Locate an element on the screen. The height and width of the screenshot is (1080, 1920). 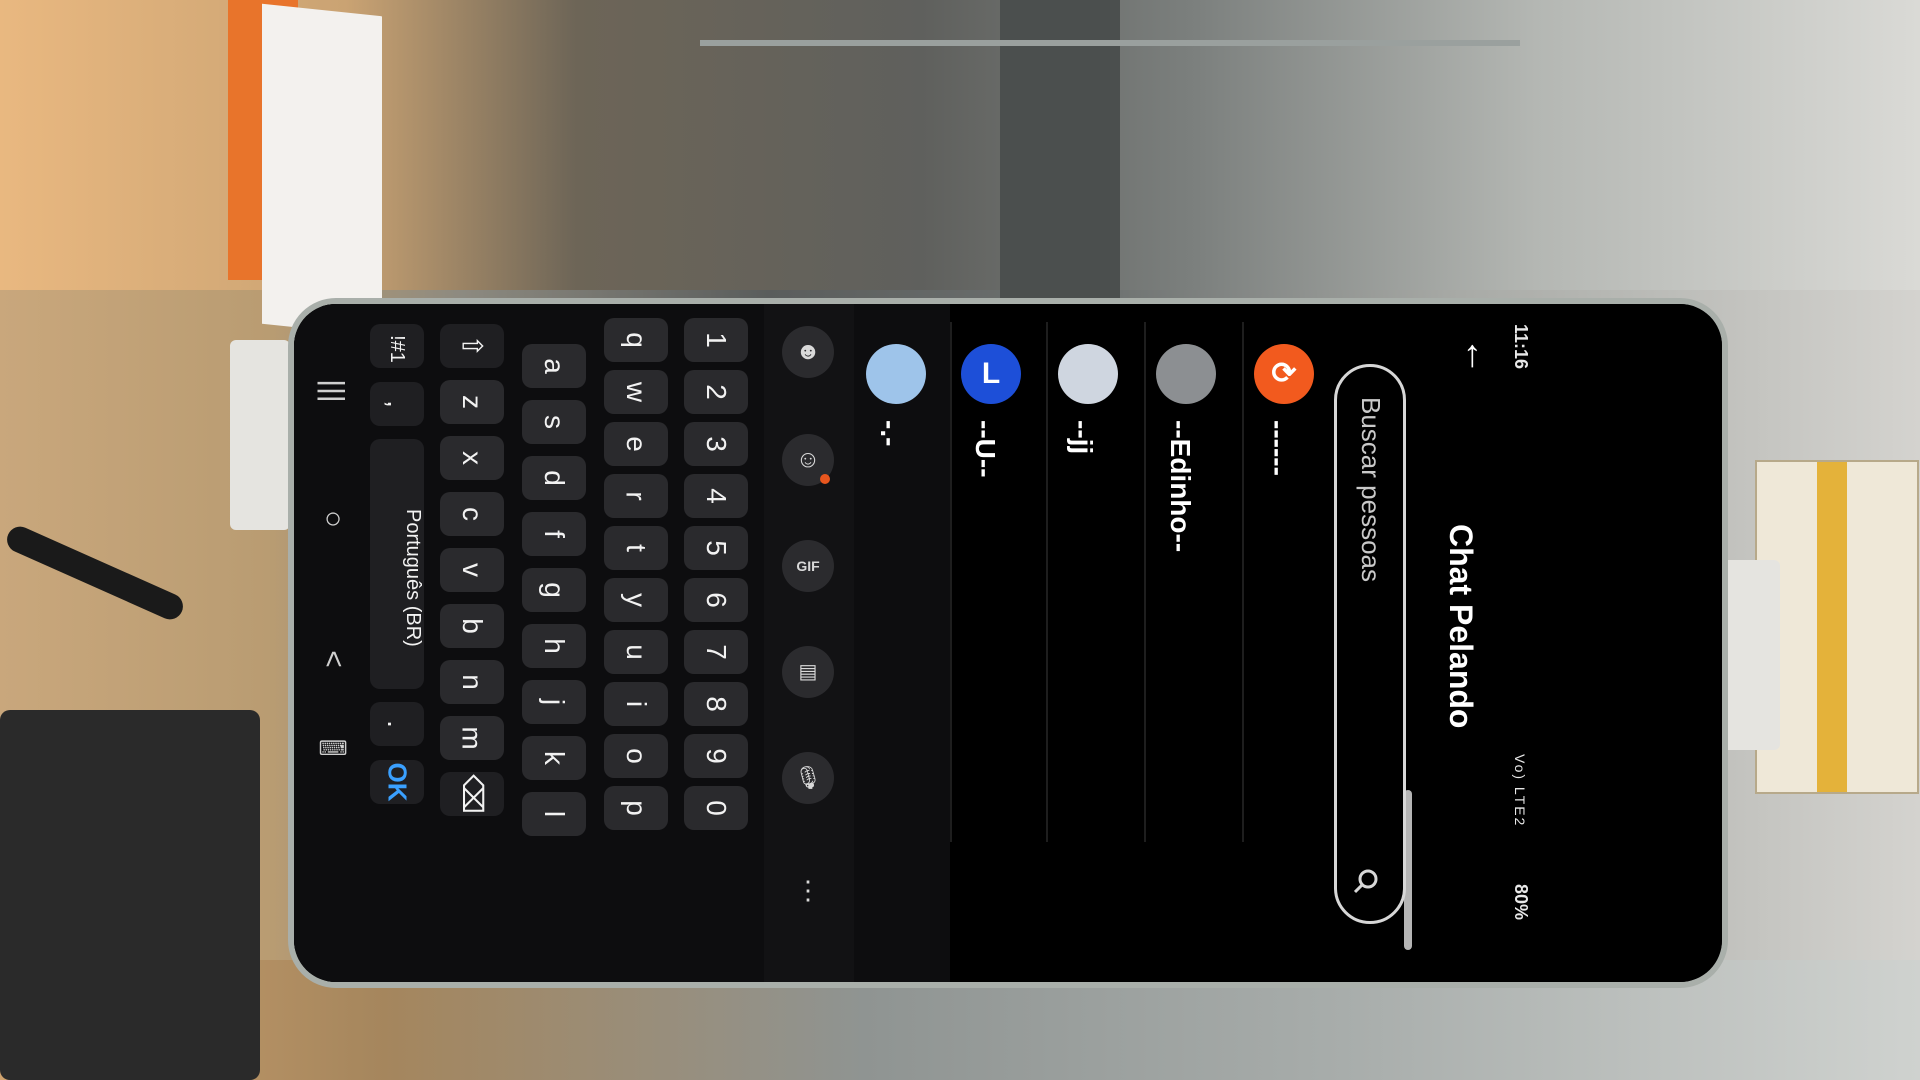
period-key: . is located at coordinates (397, 724).